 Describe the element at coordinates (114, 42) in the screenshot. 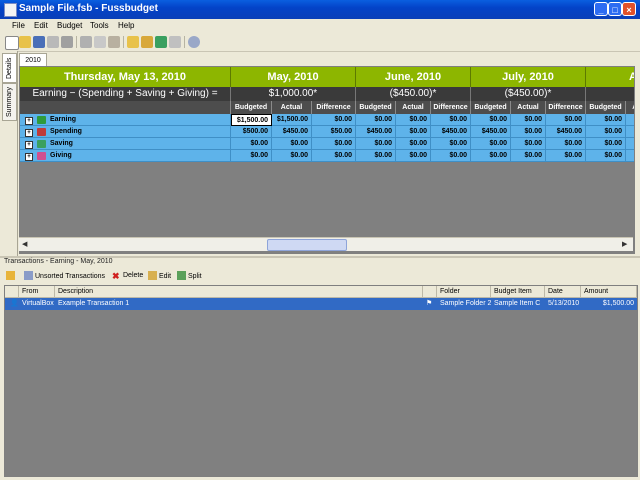

I see `paste-icon` at that location.